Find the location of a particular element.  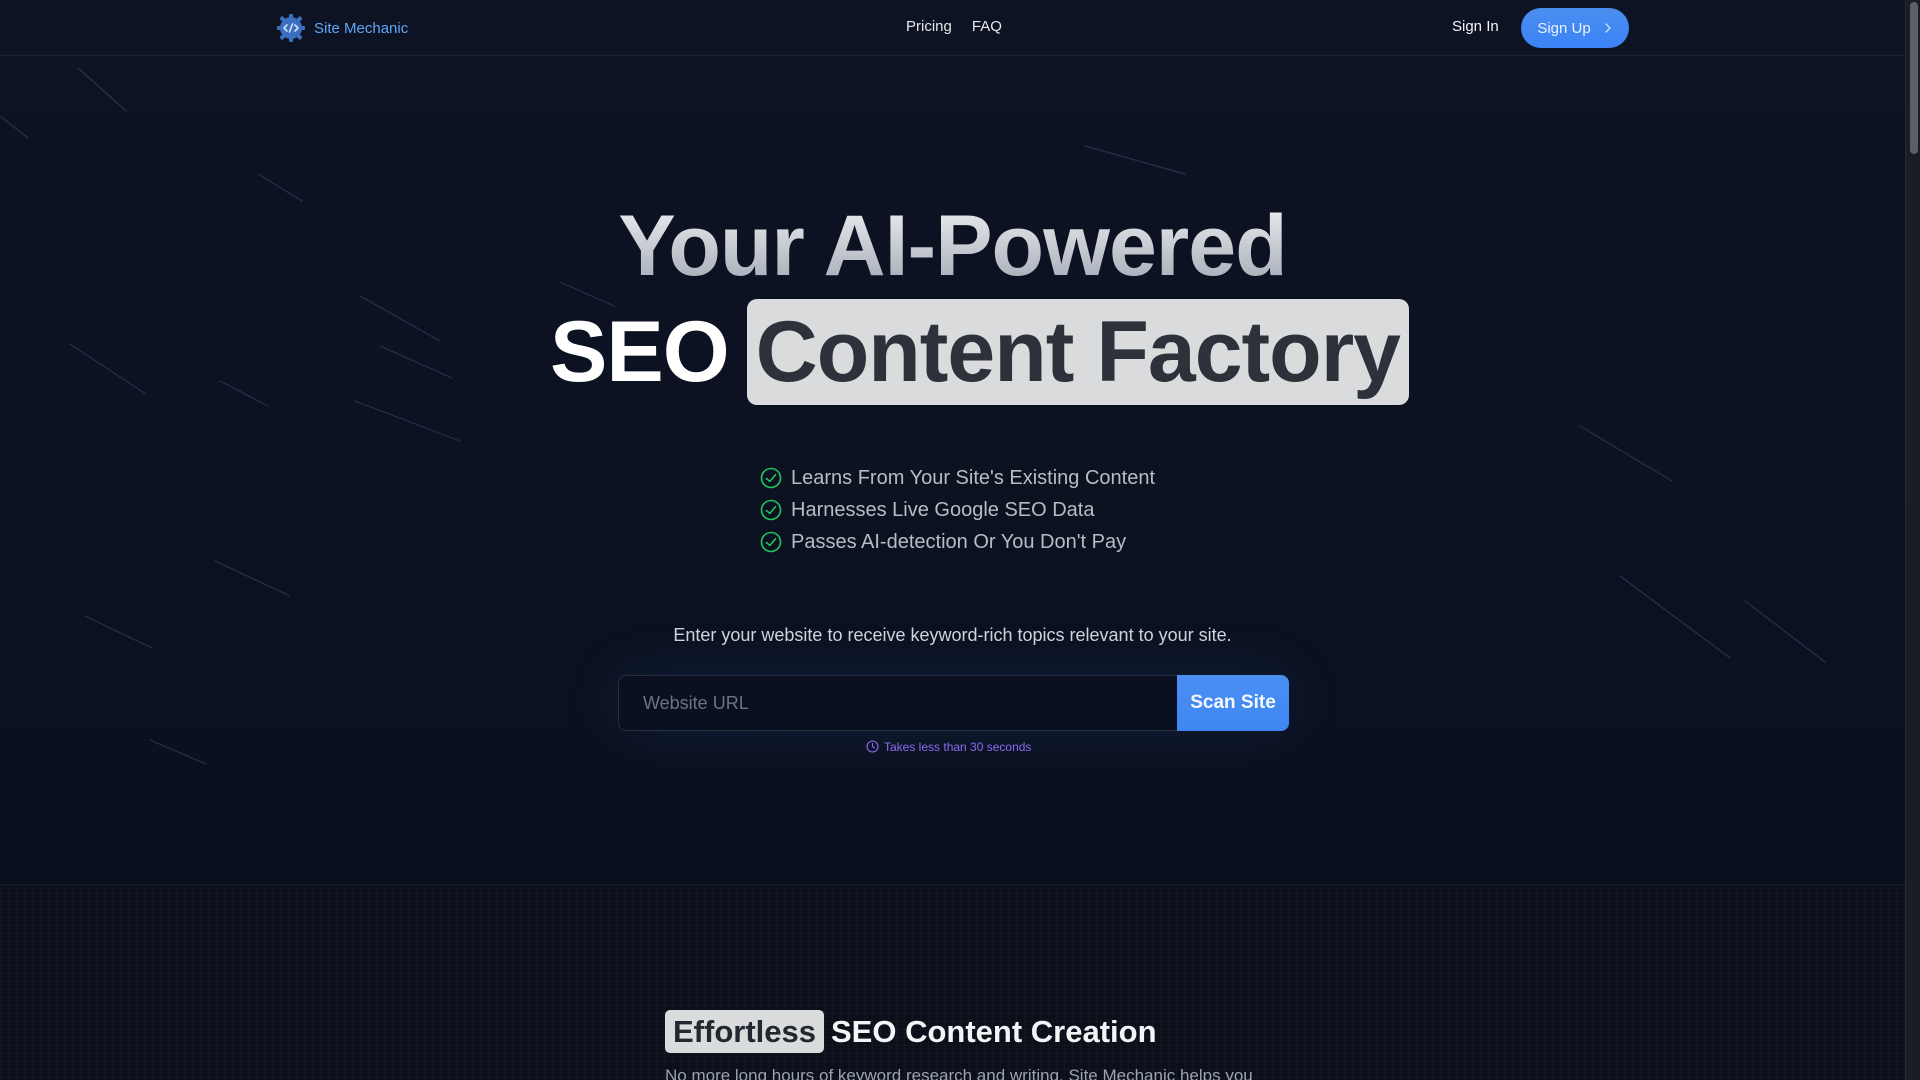

nav-link-pricing: Pricing is located at coordinates (929, 26).